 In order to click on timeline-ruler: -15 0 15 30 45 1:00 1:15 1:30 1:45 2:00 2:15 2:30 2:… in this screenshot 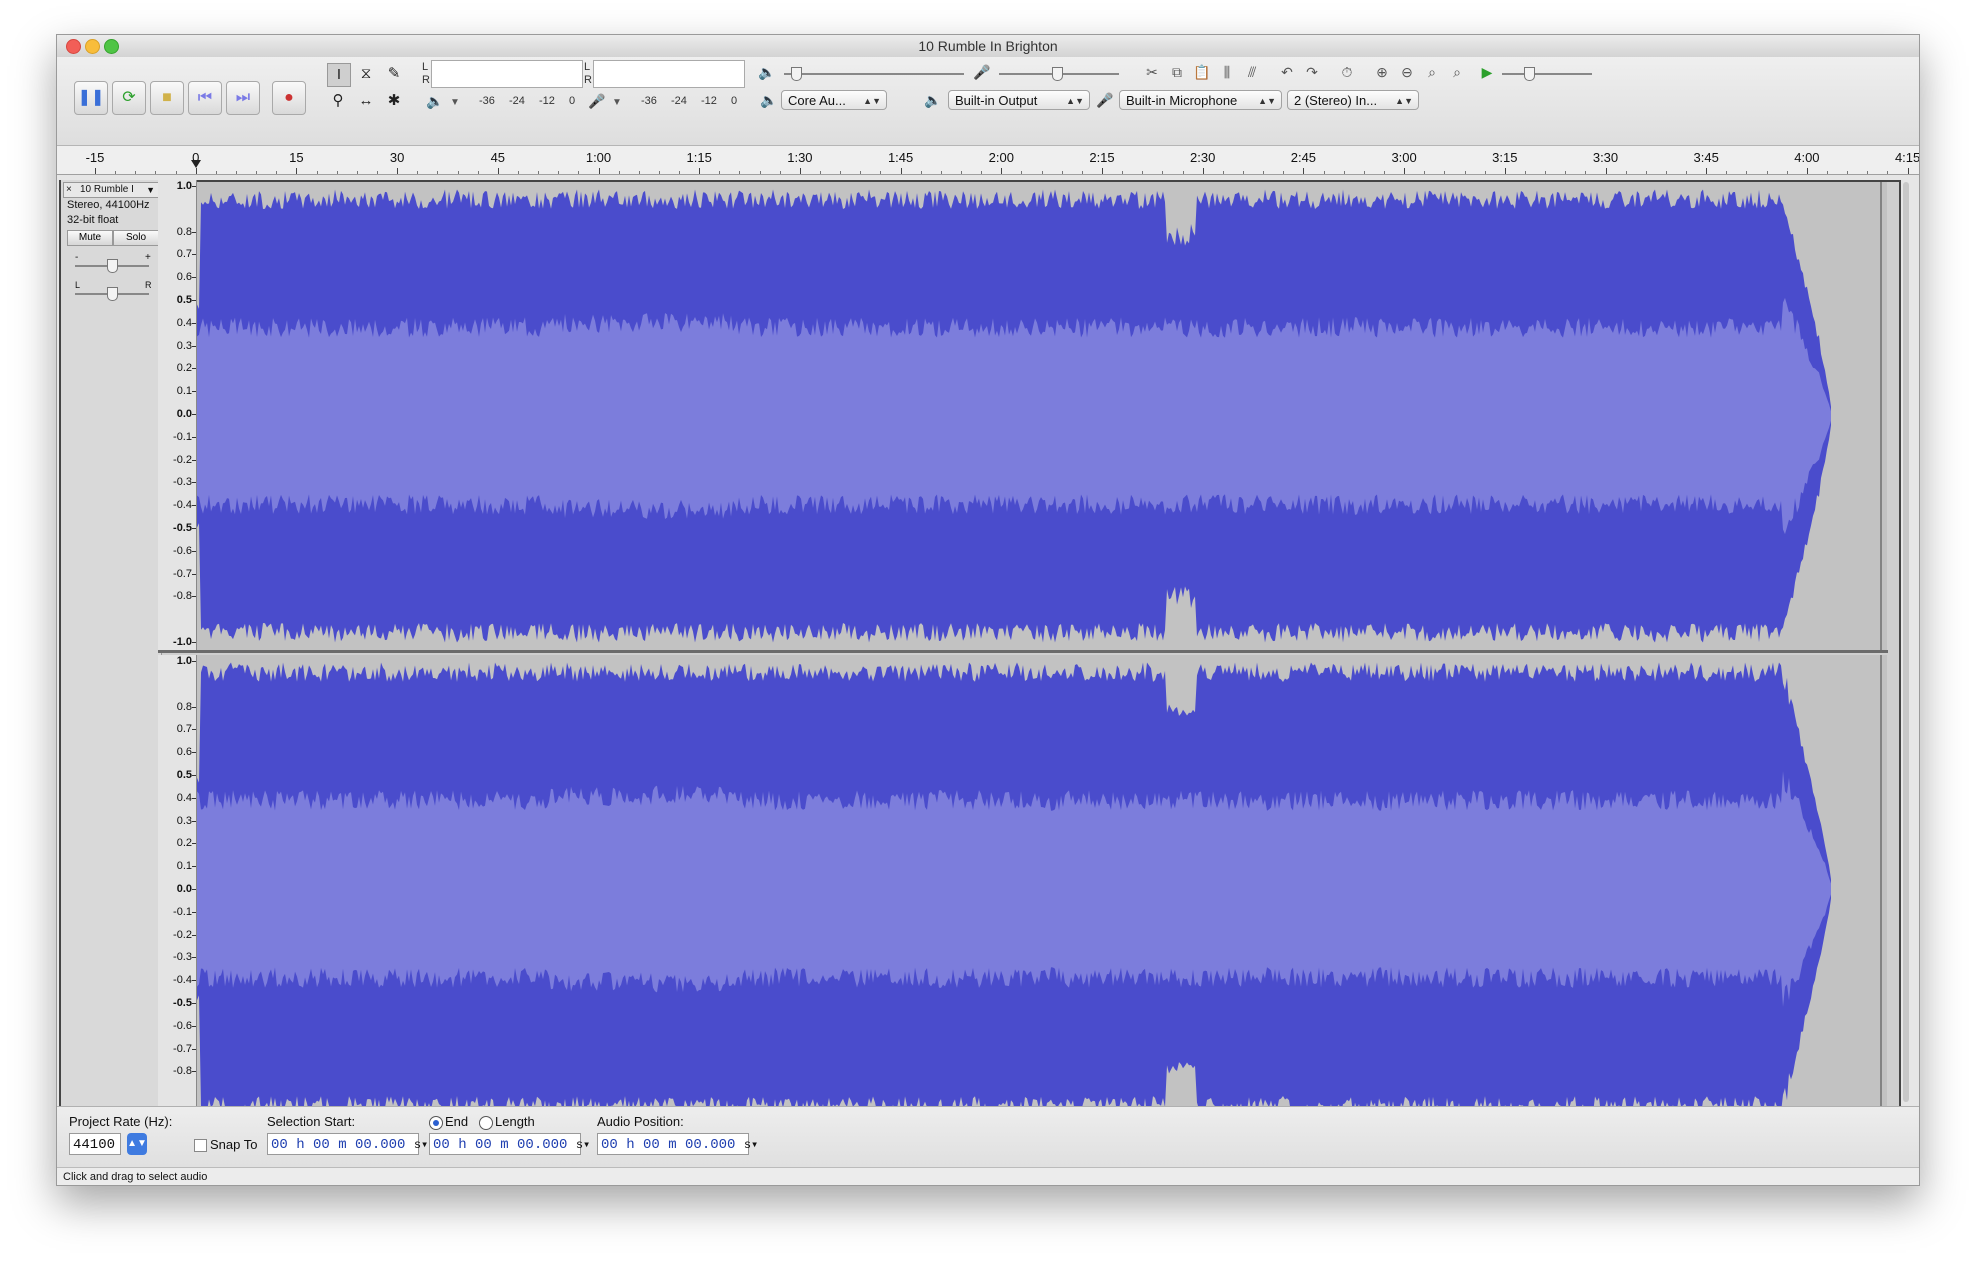, I will do `click(988, 160)`.